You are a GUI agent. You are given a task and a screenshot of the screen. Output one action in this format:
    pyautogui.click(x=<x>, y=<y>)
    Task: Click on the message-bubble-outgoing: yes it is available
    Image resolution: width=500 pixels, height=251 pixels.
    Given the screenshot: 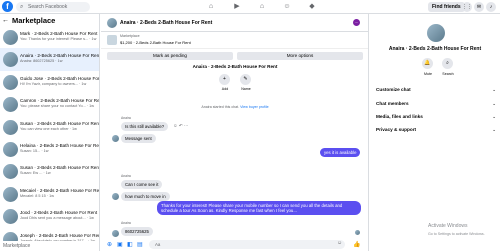 What is the action you would take?
    pyautogui.click(x=340, y=152)
    